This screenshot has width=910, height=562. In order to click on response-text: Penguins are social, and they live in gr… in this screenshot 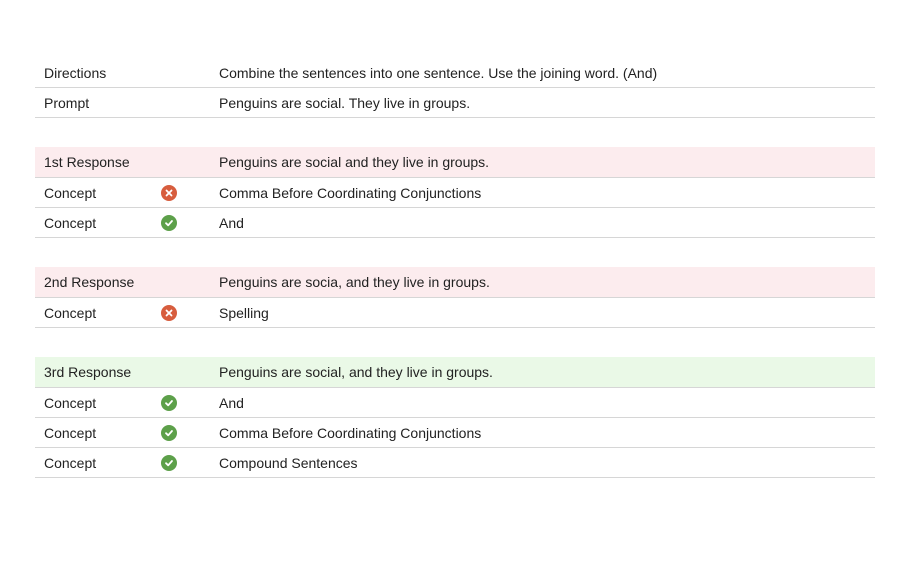, I will do `click(356, 372)`.